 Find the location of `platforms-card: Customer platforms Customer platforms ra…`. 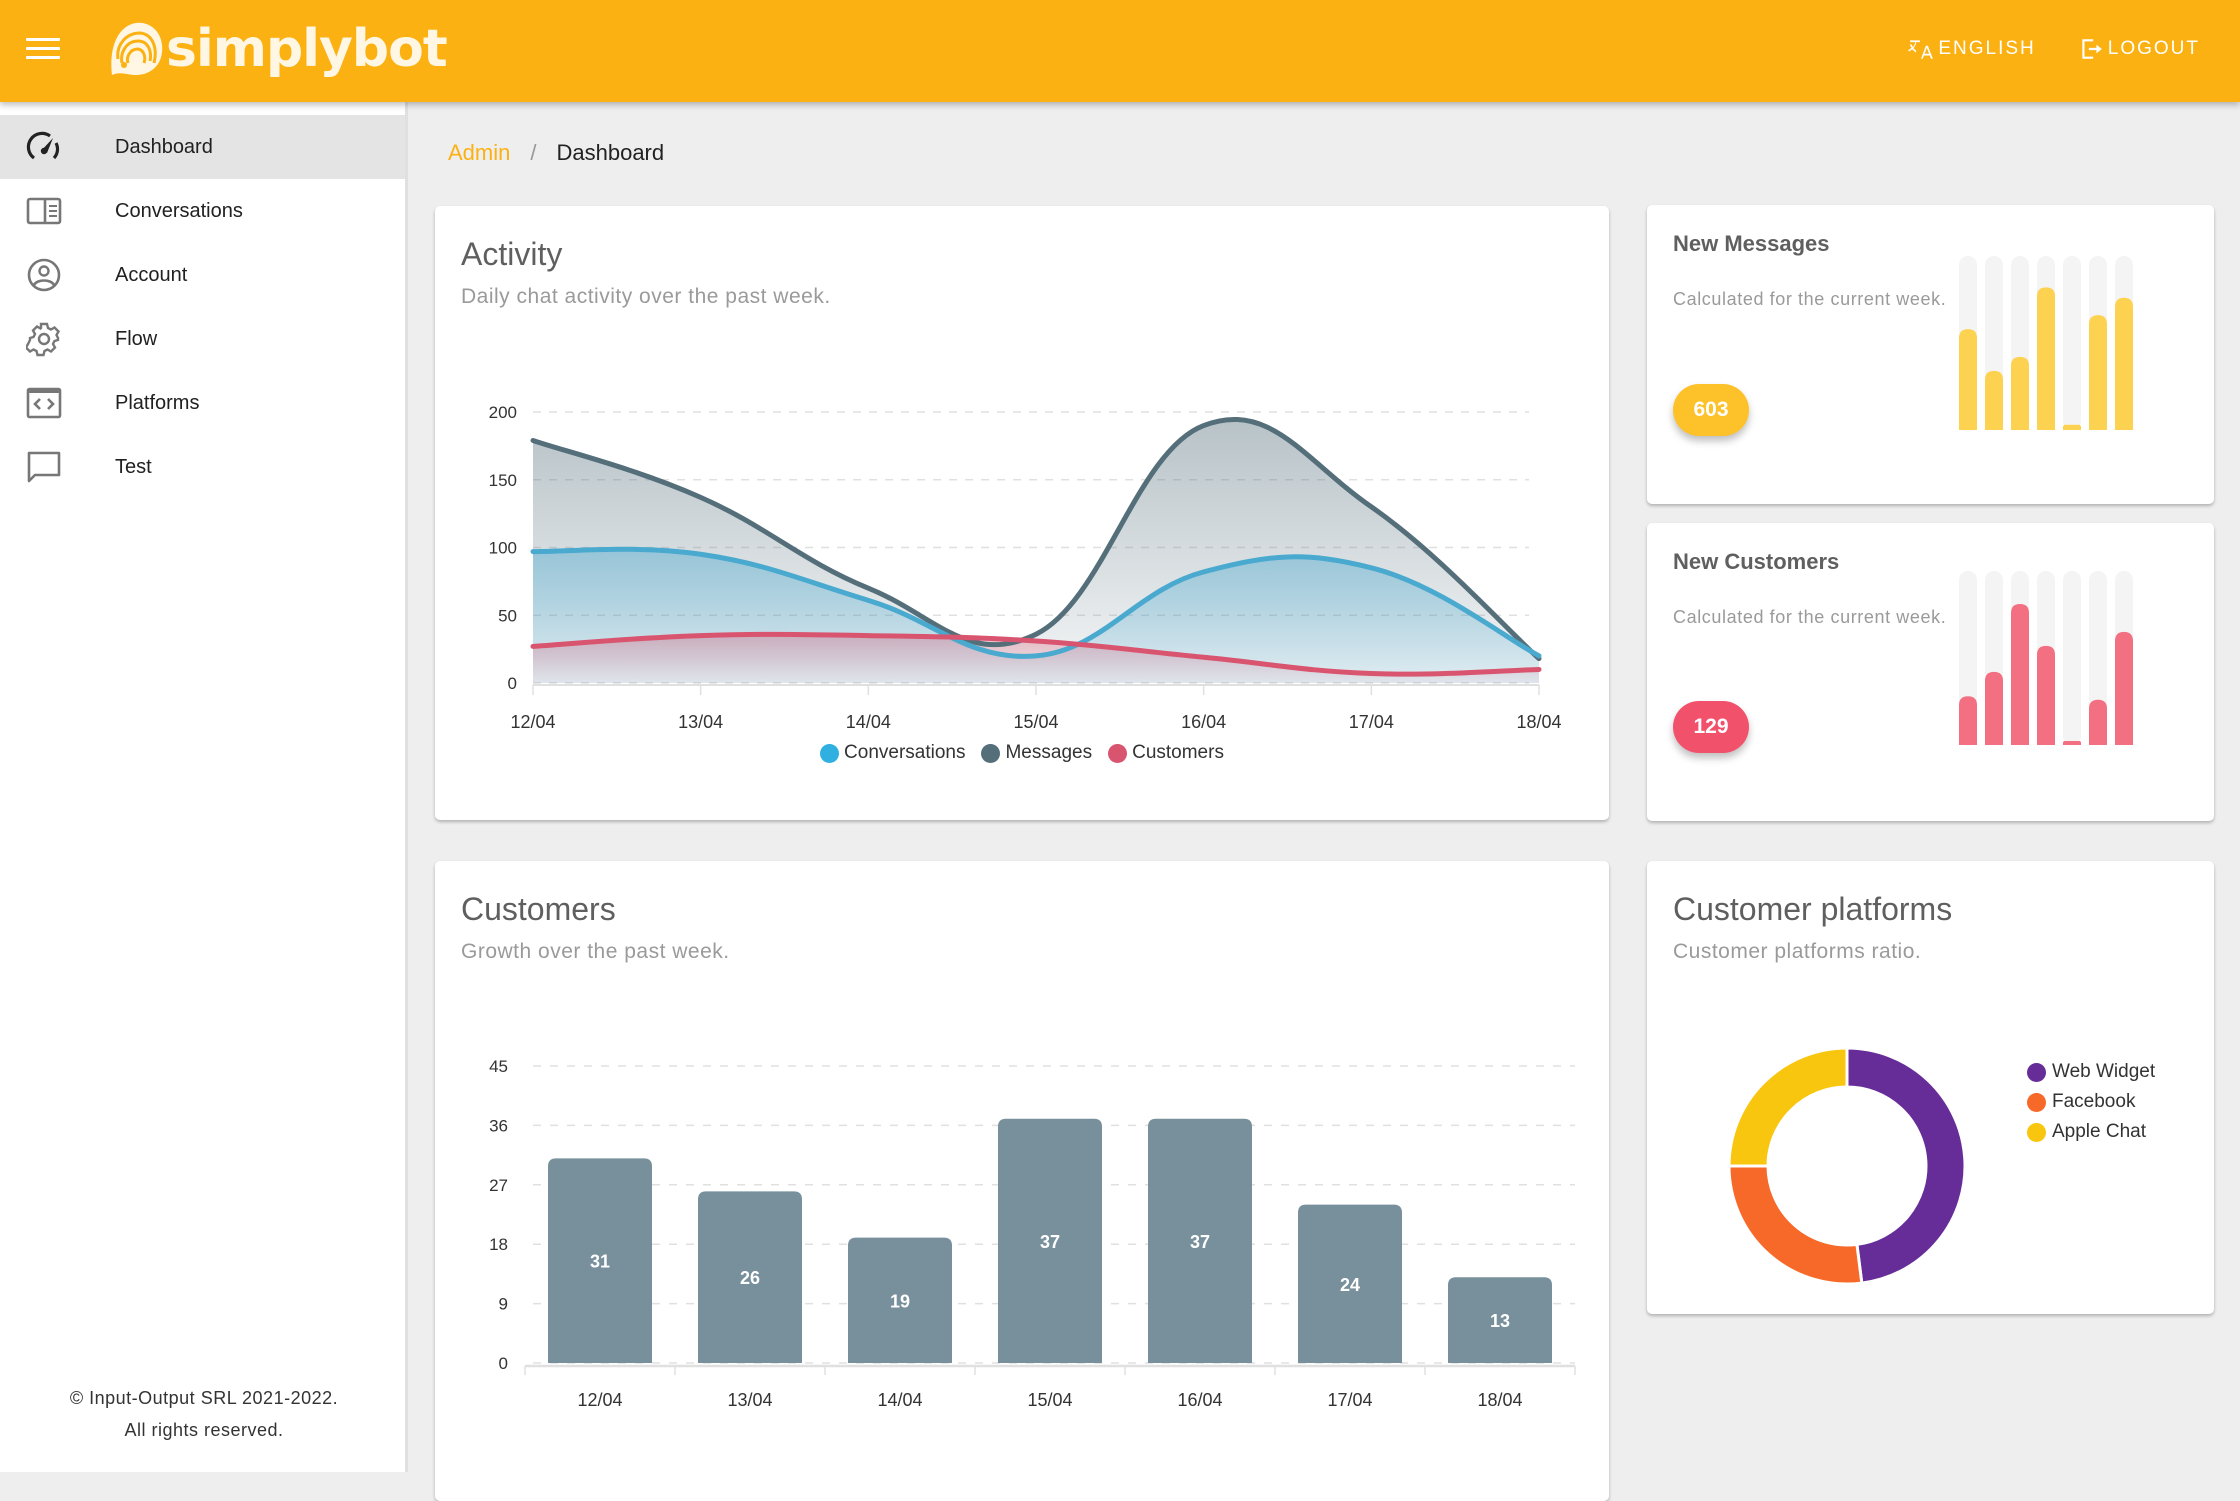

platforms-card: Customer platforms Customer platforms ra… is located at coordinates (1930, 1087).